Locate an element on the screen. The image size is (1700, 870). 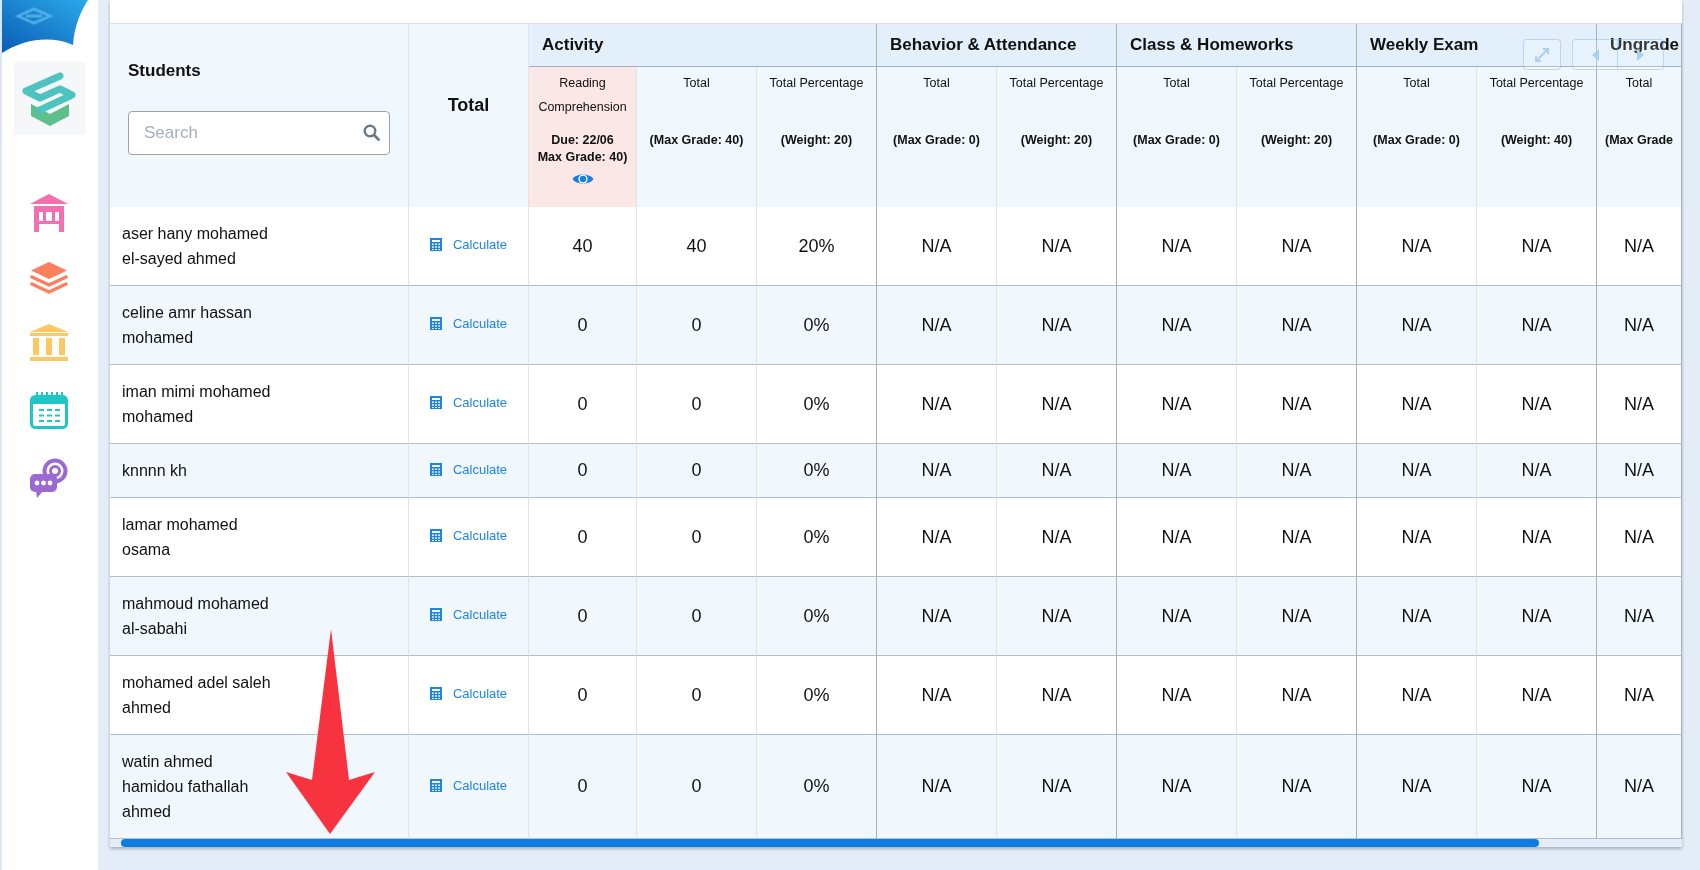
building-icon is located at coordinates (49, 213).